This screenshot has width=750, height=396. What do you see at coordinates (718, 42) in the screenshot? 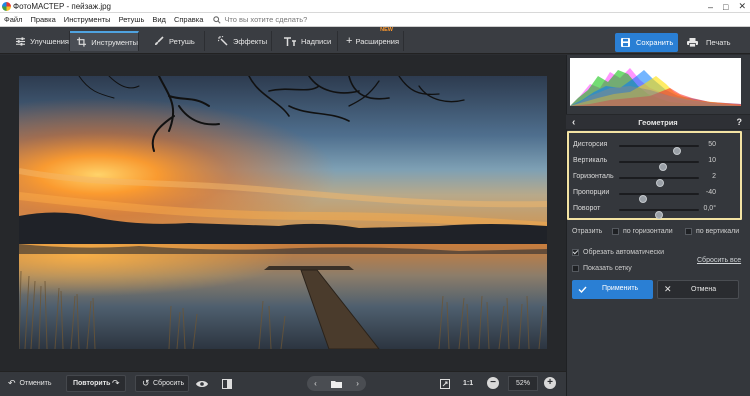
I see `print-label: Печать` at bounding box center [718, 42].